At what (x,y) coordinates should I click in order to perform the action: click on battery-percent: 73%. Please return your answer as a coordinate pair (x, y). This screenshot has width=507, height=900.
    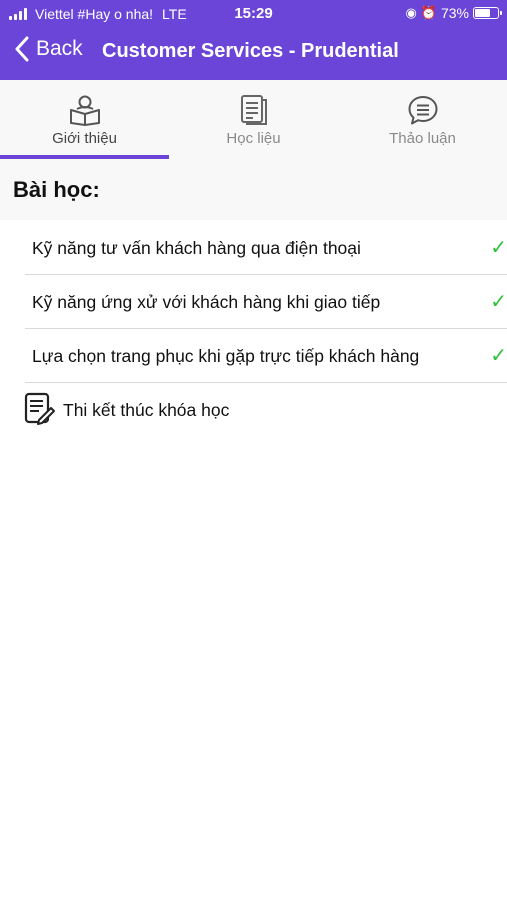
    Looking at the image, I should click on (454, 13).